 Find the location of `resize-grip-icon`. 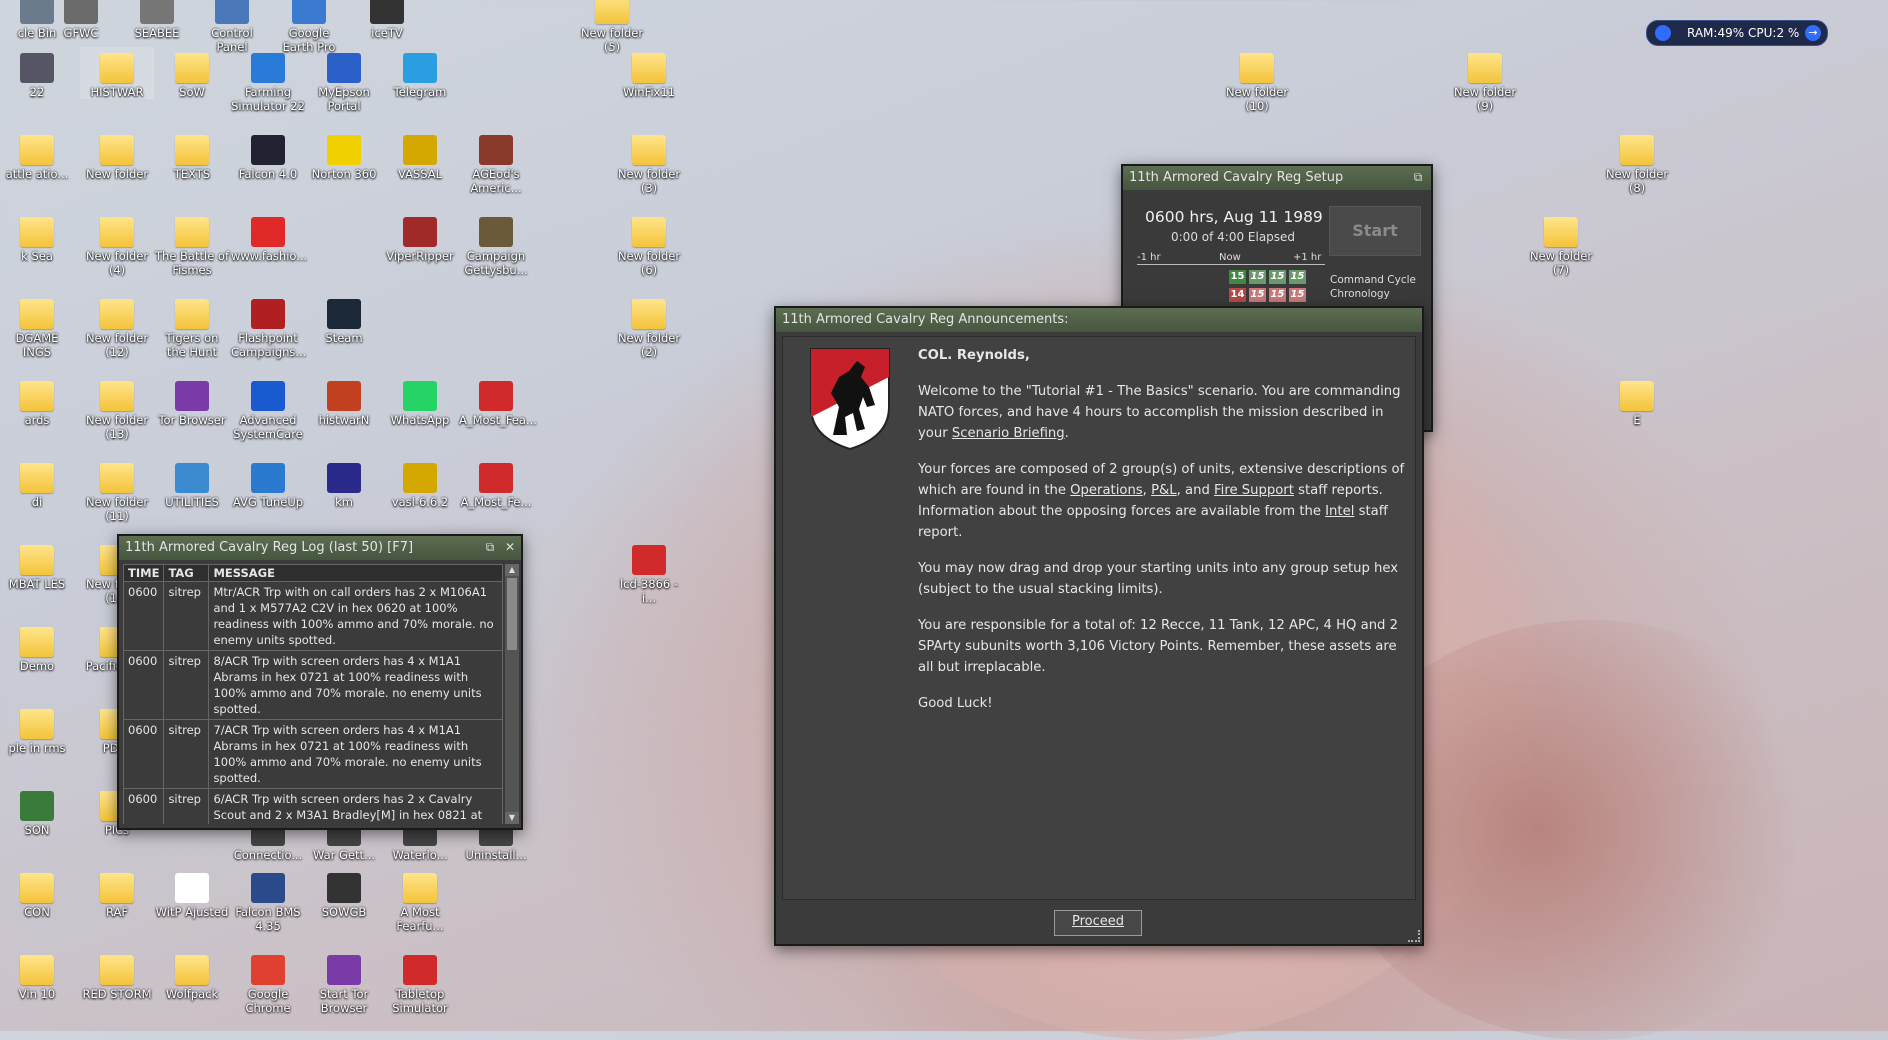

resize-grip-icon is located at coordinates (1414, 936).